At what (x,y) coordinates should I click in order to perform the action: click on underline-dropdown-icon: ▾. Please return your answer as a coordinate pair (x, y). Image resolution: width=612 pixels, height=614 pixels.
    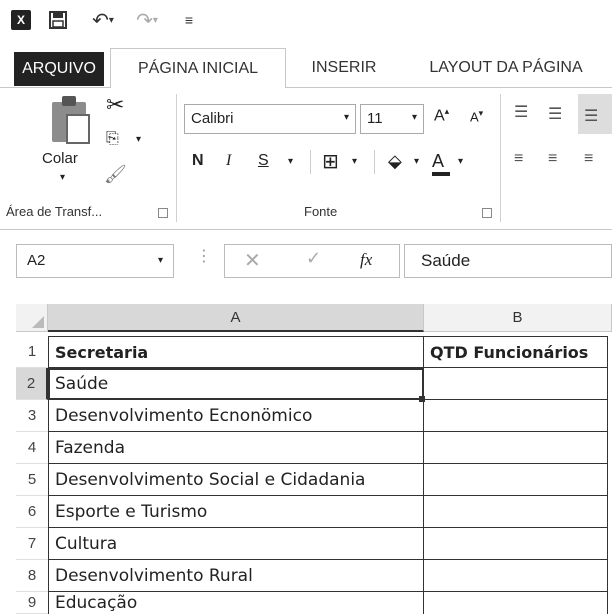
    Looking at the image, I should click on (290, 161).